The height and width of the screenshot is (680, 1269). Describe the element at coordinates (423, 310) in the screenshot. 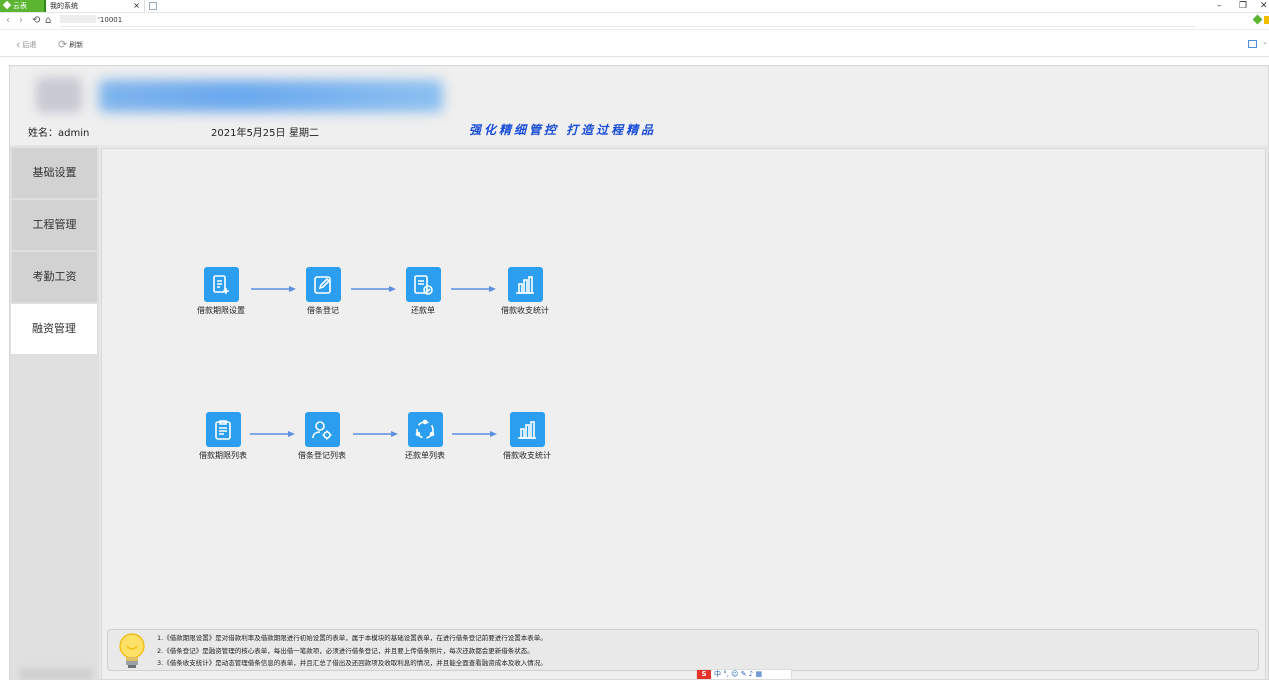

I see `flow-node-label: 还款单` at that location.